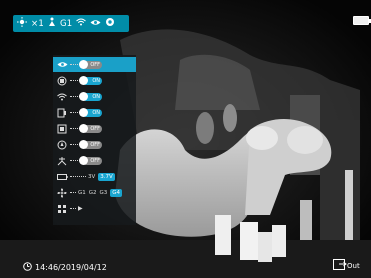 The width and height of the screenshot is (371, 278). Describe the element at coordinates (22, 23) in the screenshot. I see `sun-icon` at that location.